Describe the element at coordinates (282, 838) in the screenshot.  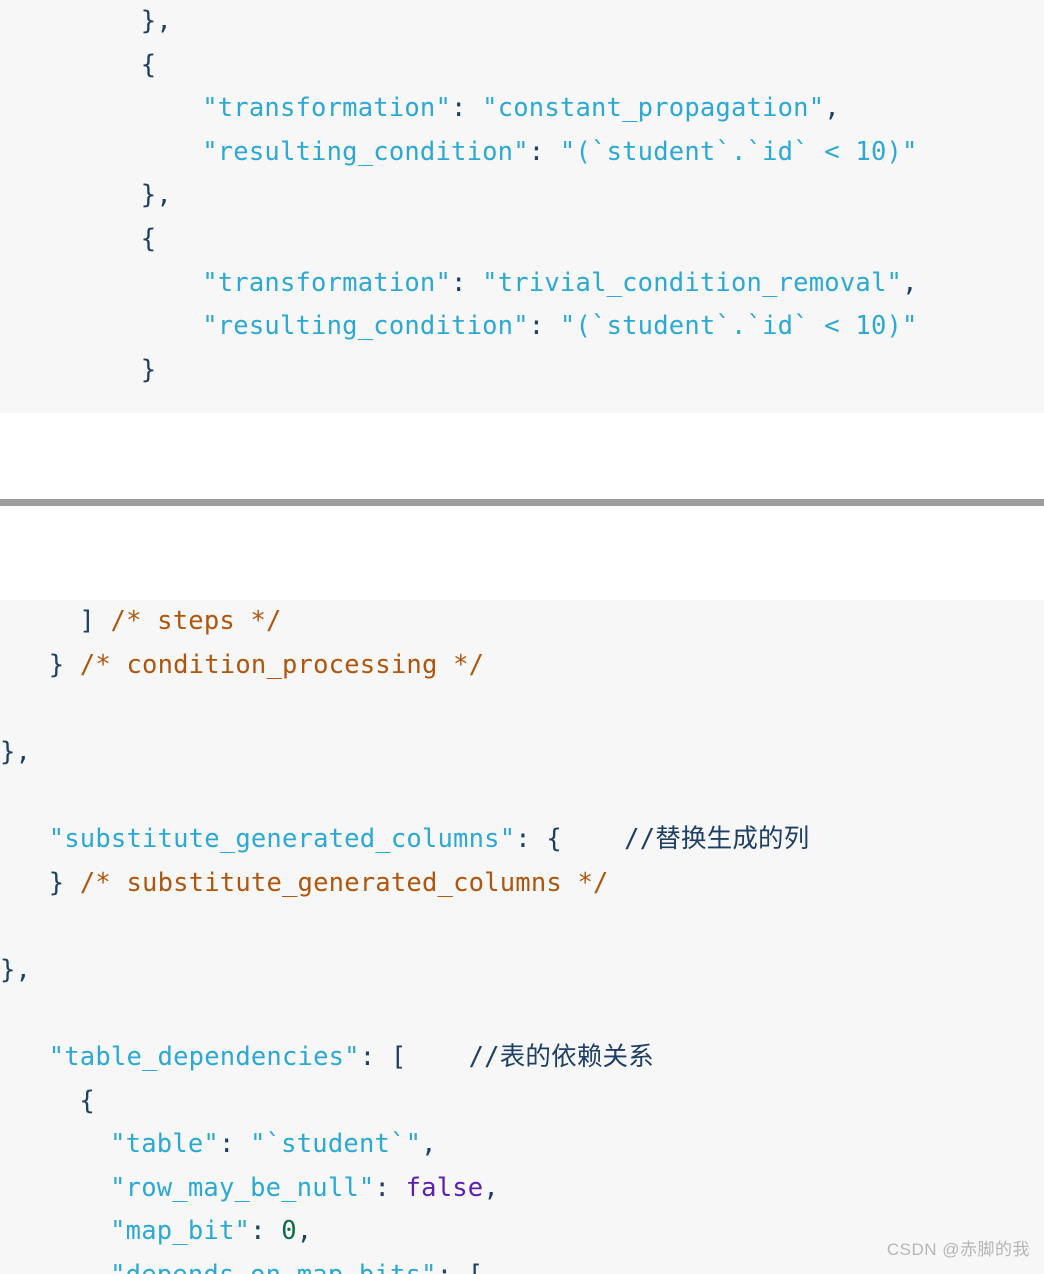
I see `code-token: "substitute_generated_columns"` at that location.